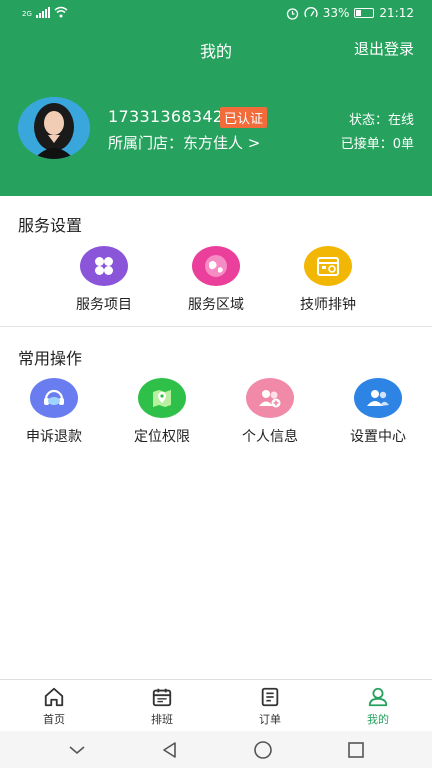  Describe the element at coordinates (54, 398) in the screenshot. I see `support-icon` at that location.